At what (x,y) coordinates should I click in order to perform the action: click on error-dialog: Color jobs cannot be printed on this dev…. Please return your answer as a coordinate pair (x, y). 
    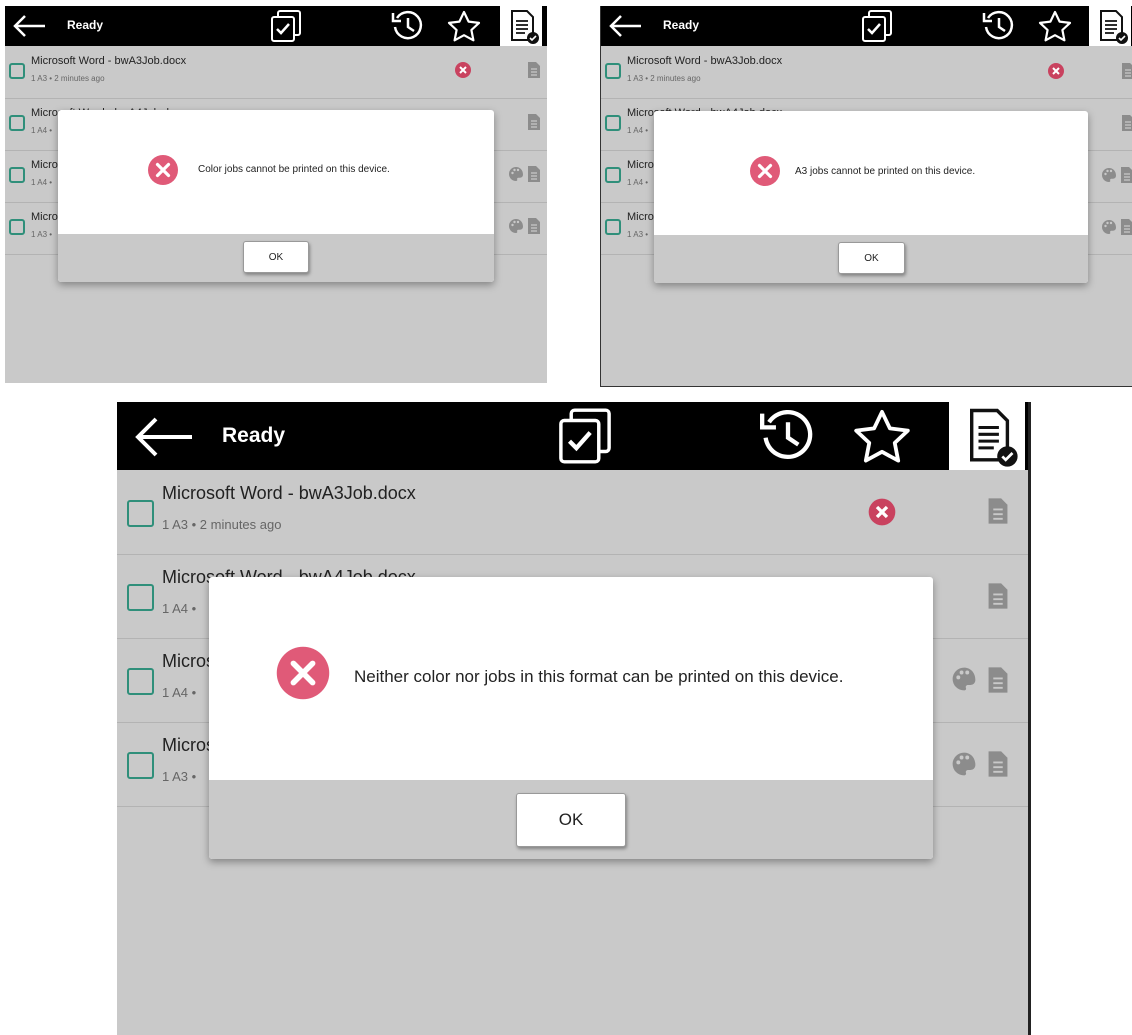
    Looking at the image, I should click on (276, 196).